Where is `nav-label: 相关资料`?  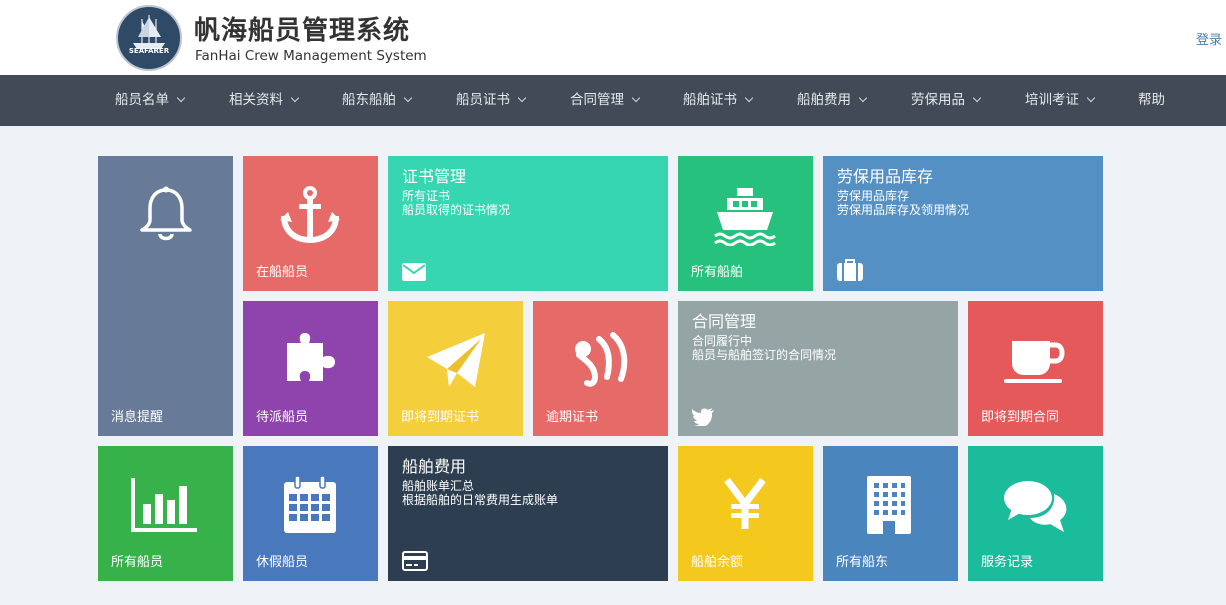
nav-label: 相关资料 is located at coordinates (256, 100).